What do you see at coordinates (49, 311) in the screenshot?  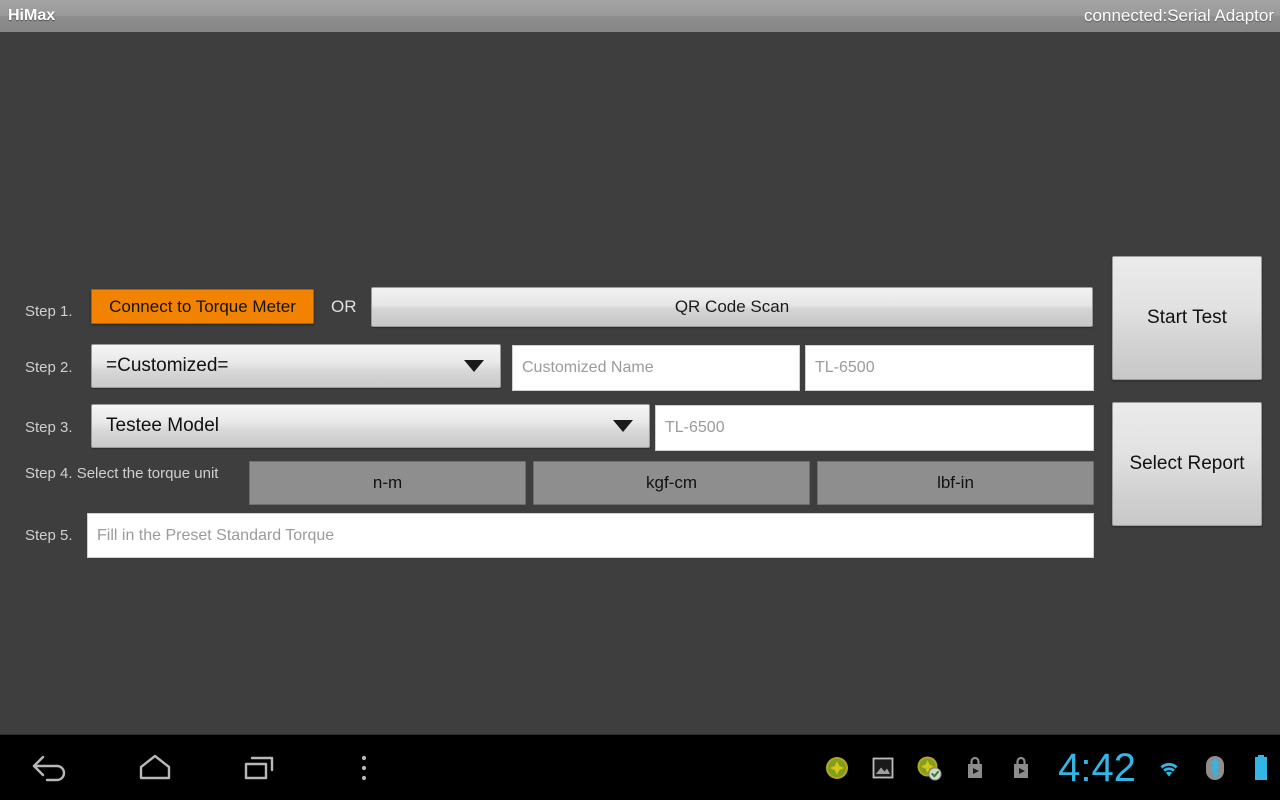 I see `step-1-label: Step 1.` at bounding box center [49, 311].